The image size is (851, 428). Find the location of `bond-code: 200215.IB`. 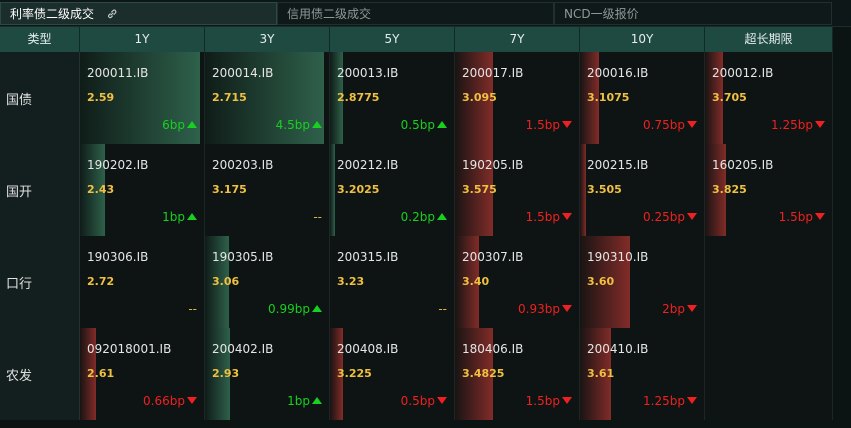

bond-code: 200215.IB is located at coordinates (618, 165).